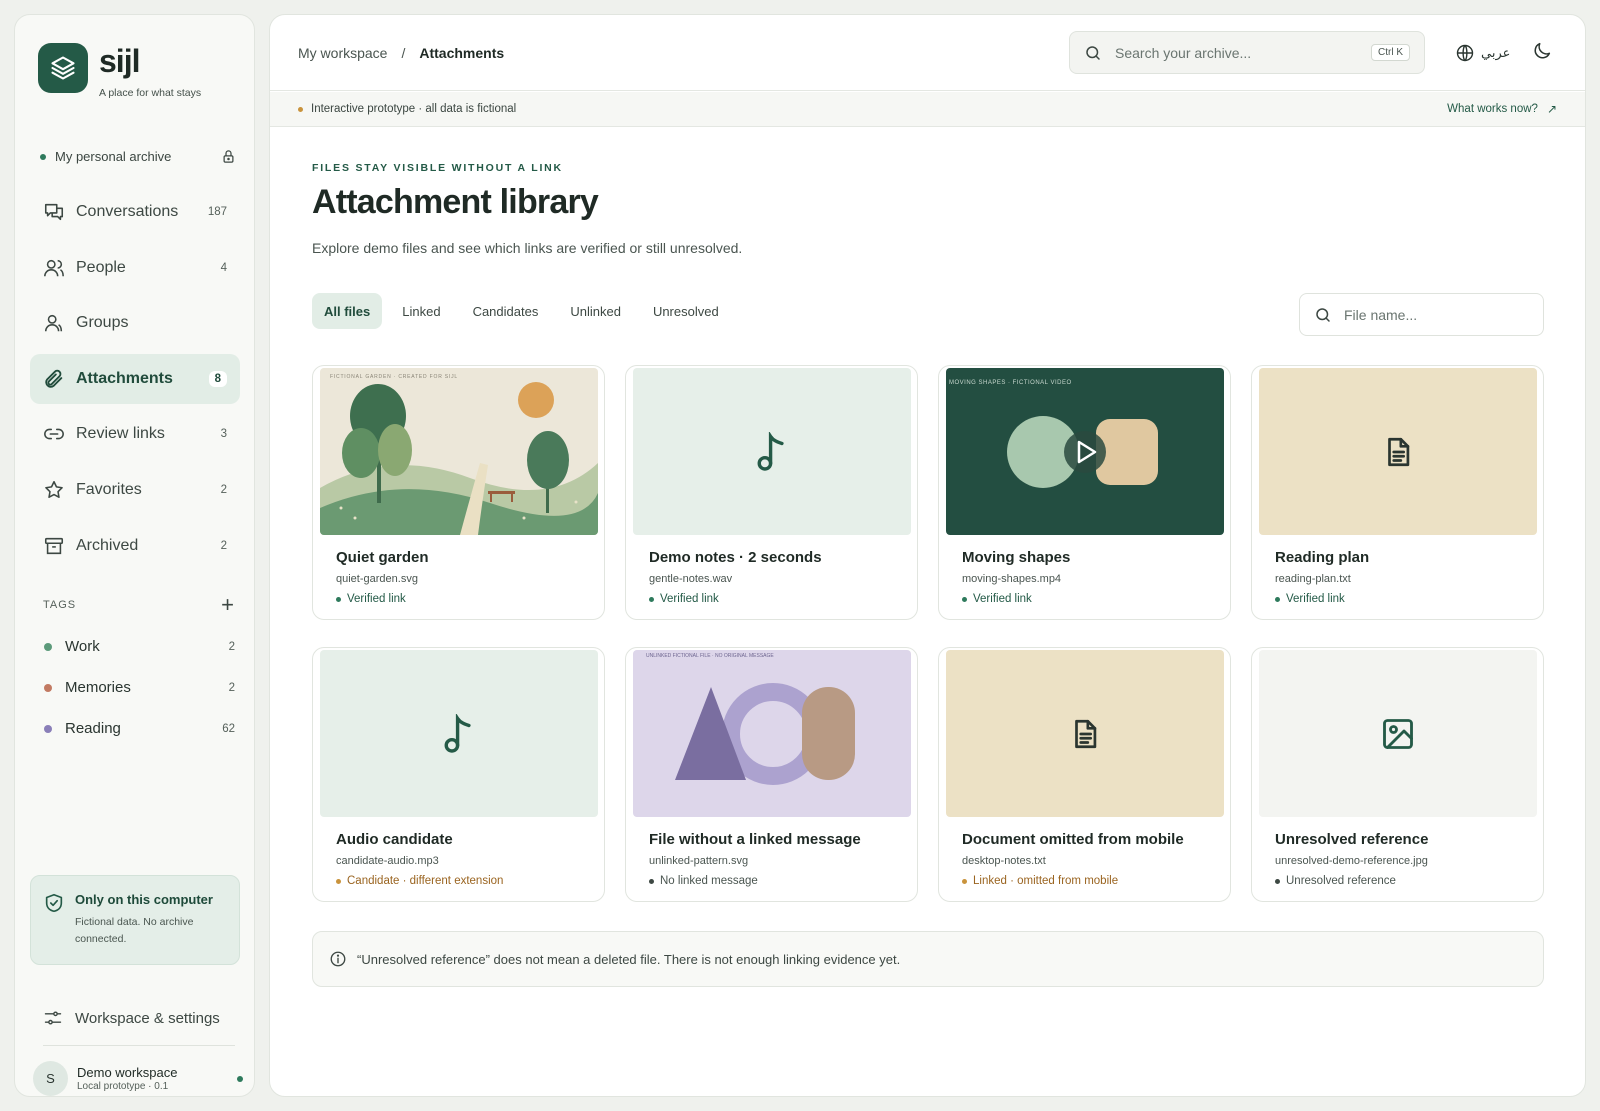  What do you see at coordinates (437, 168) in the screenshot?
I see `page-eyebrow: FILES STAY VISIBLE WITHOUT A LINK` at bounding box center [437, 168].